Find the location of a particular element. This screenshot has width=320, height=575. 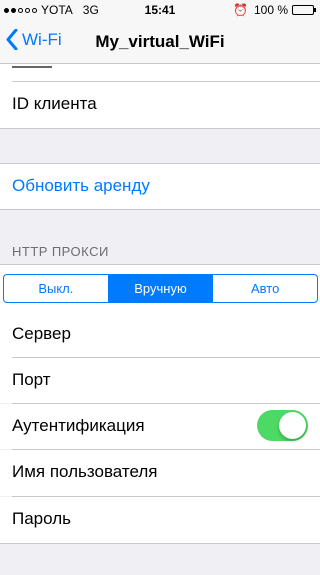

port-cell: Порт is located at coordinates (160, 380).